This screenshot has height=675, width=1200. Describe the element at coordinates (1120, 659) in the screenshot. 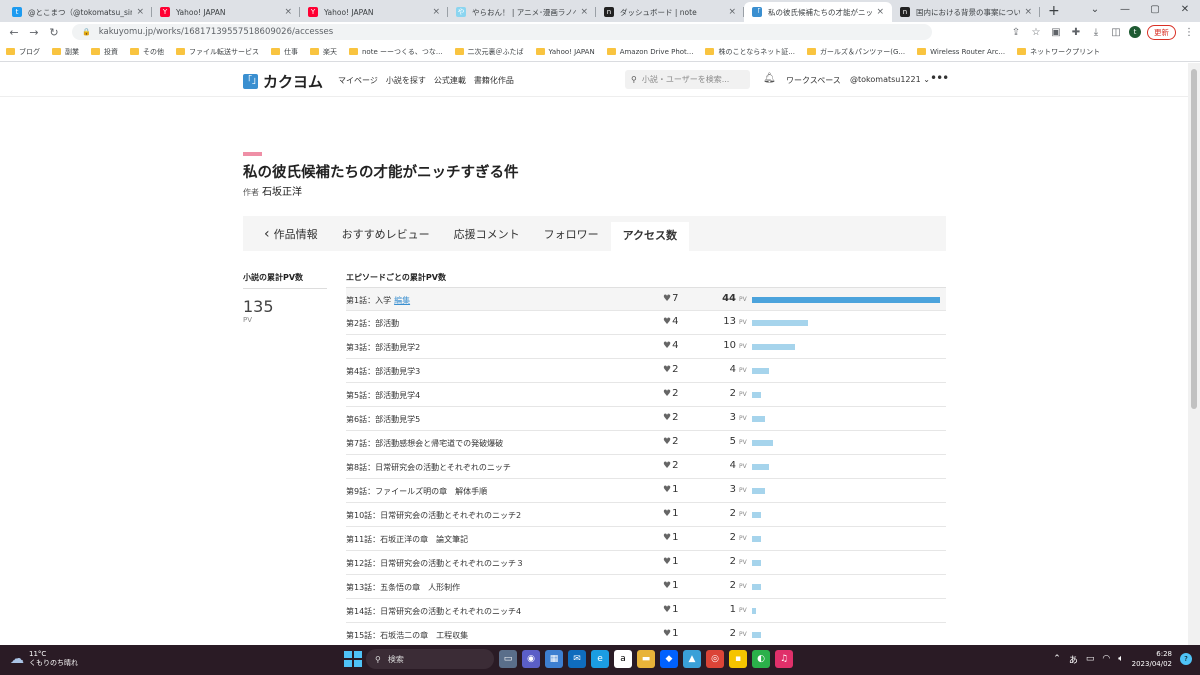

I see `volume-icon: 🔈︎` at that location.